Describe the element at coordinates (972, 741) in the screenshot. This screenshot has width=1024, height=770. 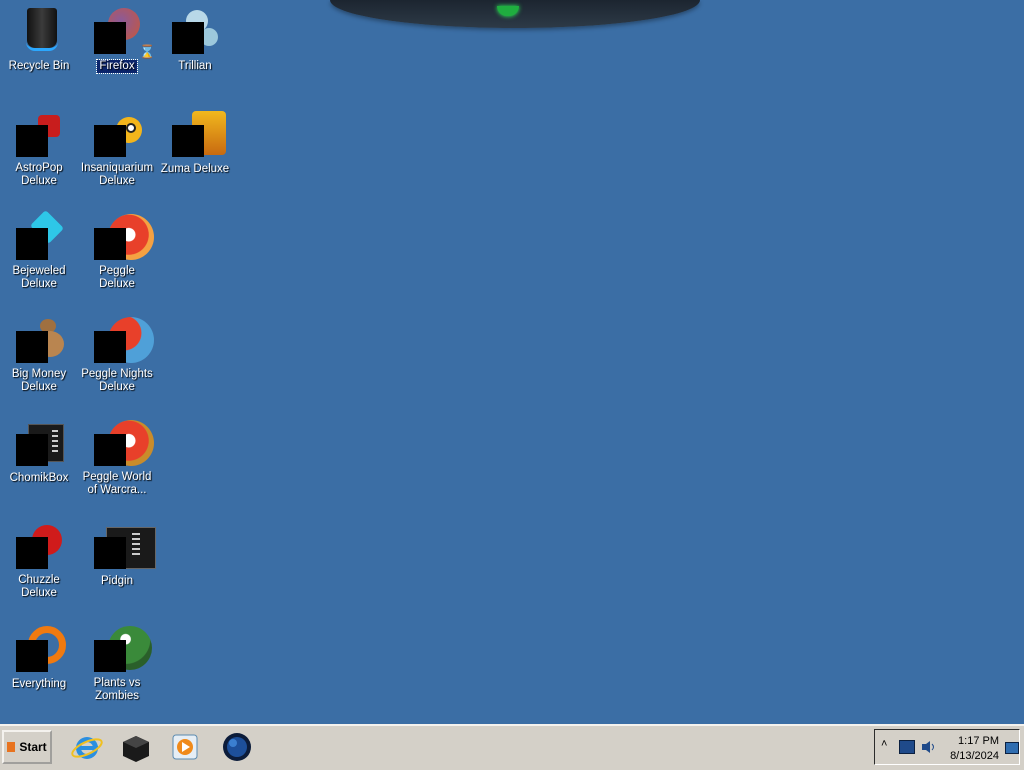
I see `clock-time: 1:17 PM` at that location.